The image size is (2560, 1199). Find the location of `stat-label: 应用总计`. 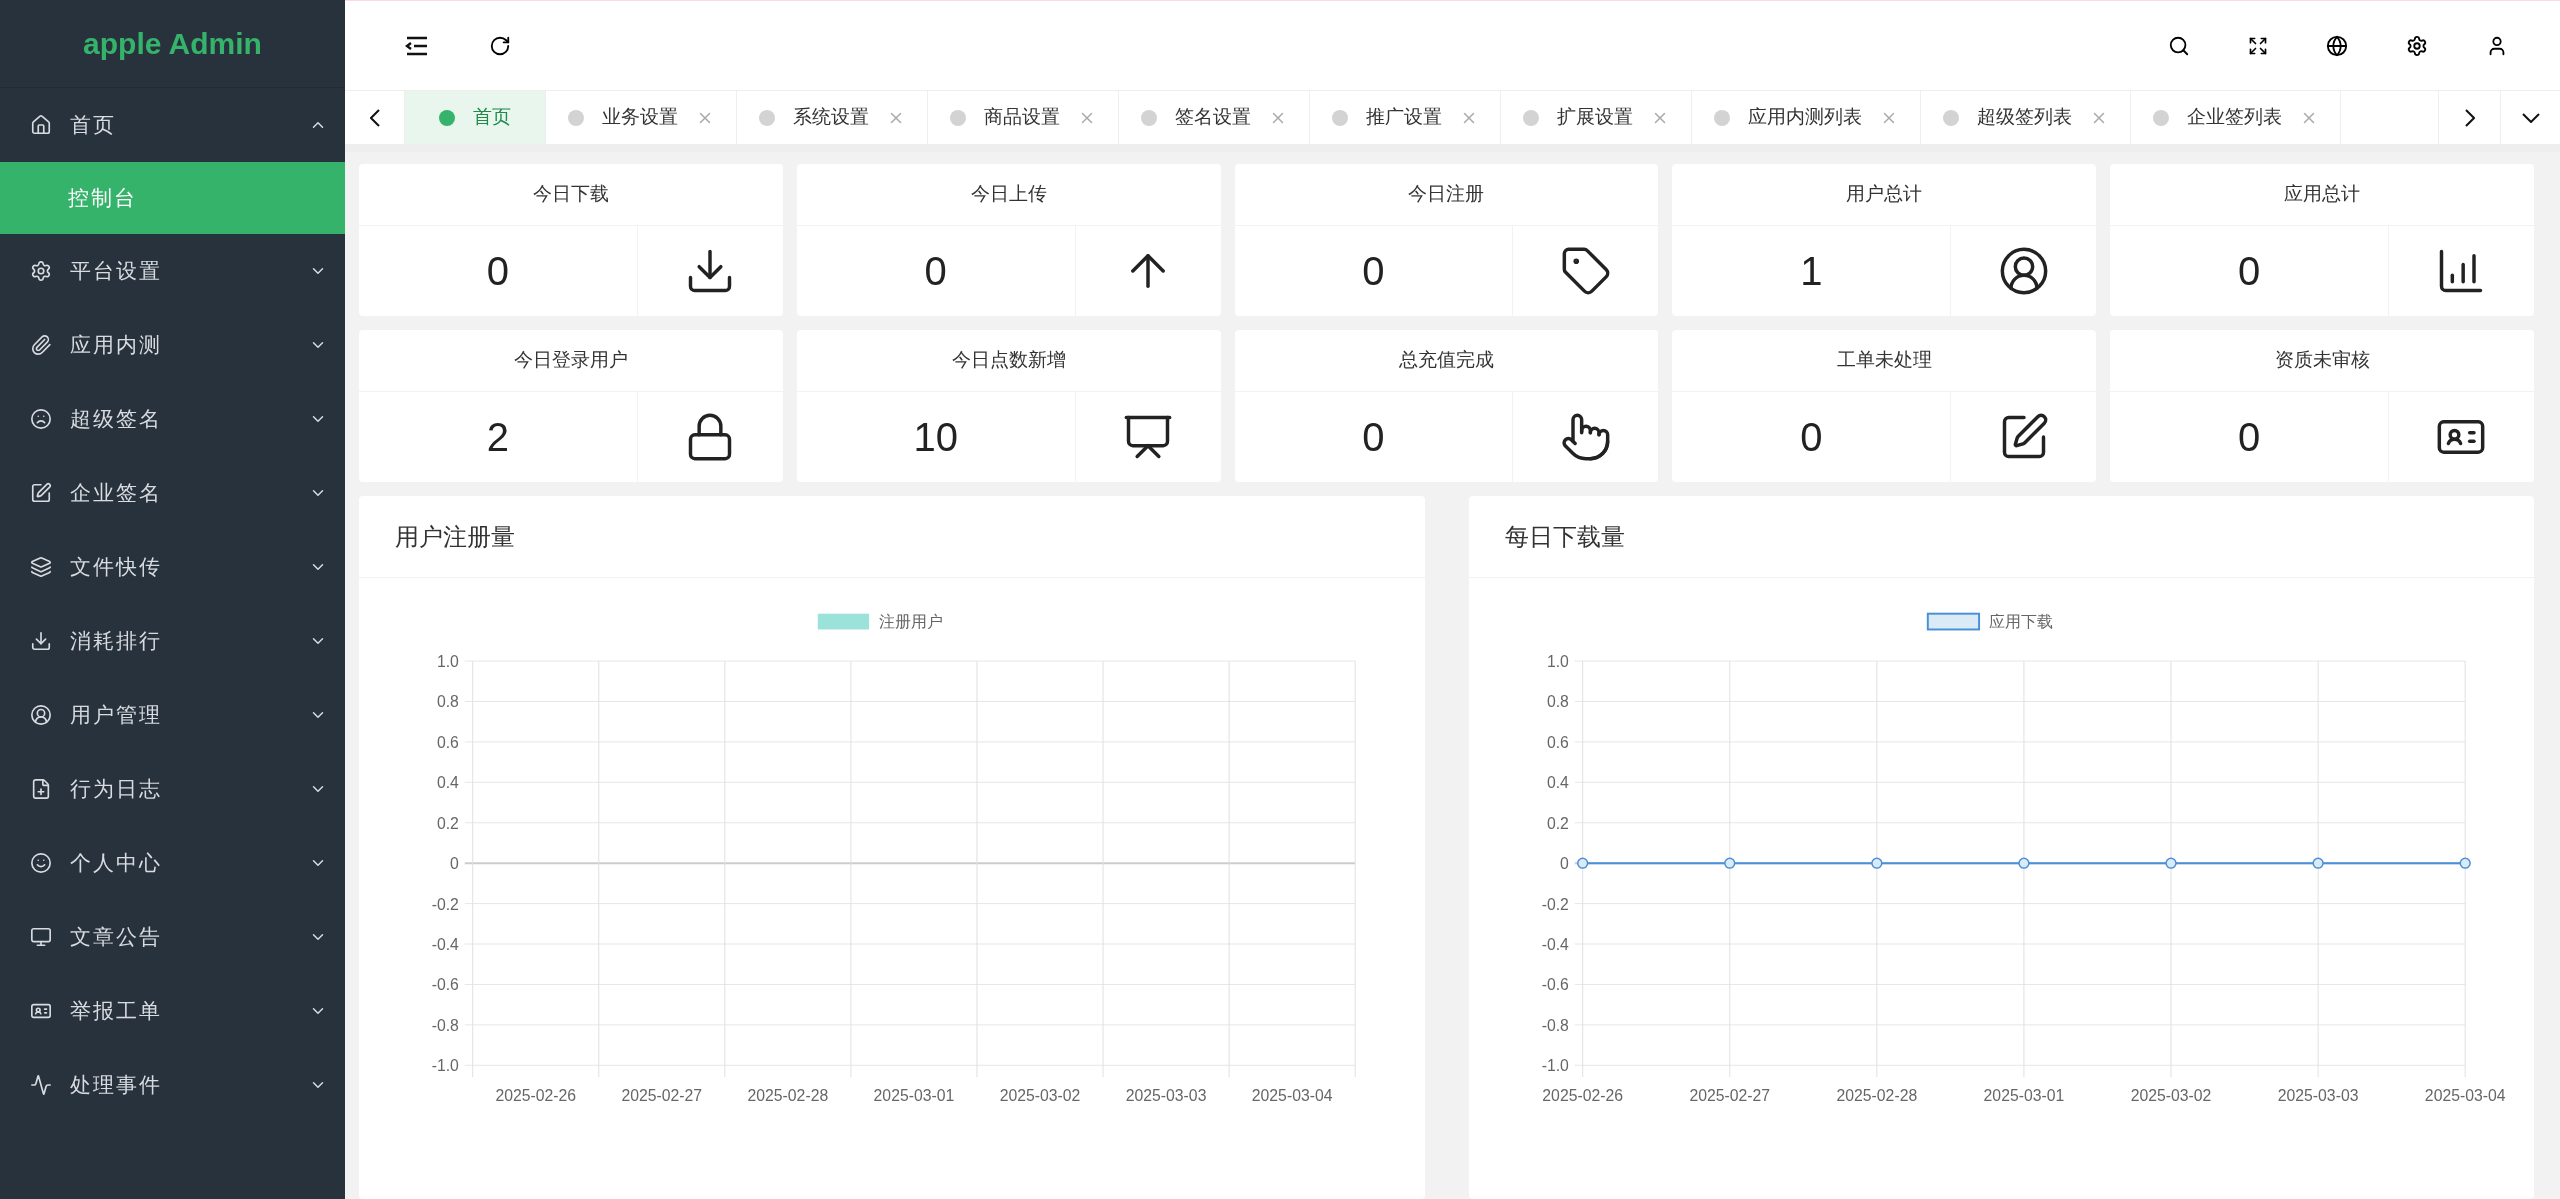

stat-label: 应用总计 is located at coordinates (2322, 195).